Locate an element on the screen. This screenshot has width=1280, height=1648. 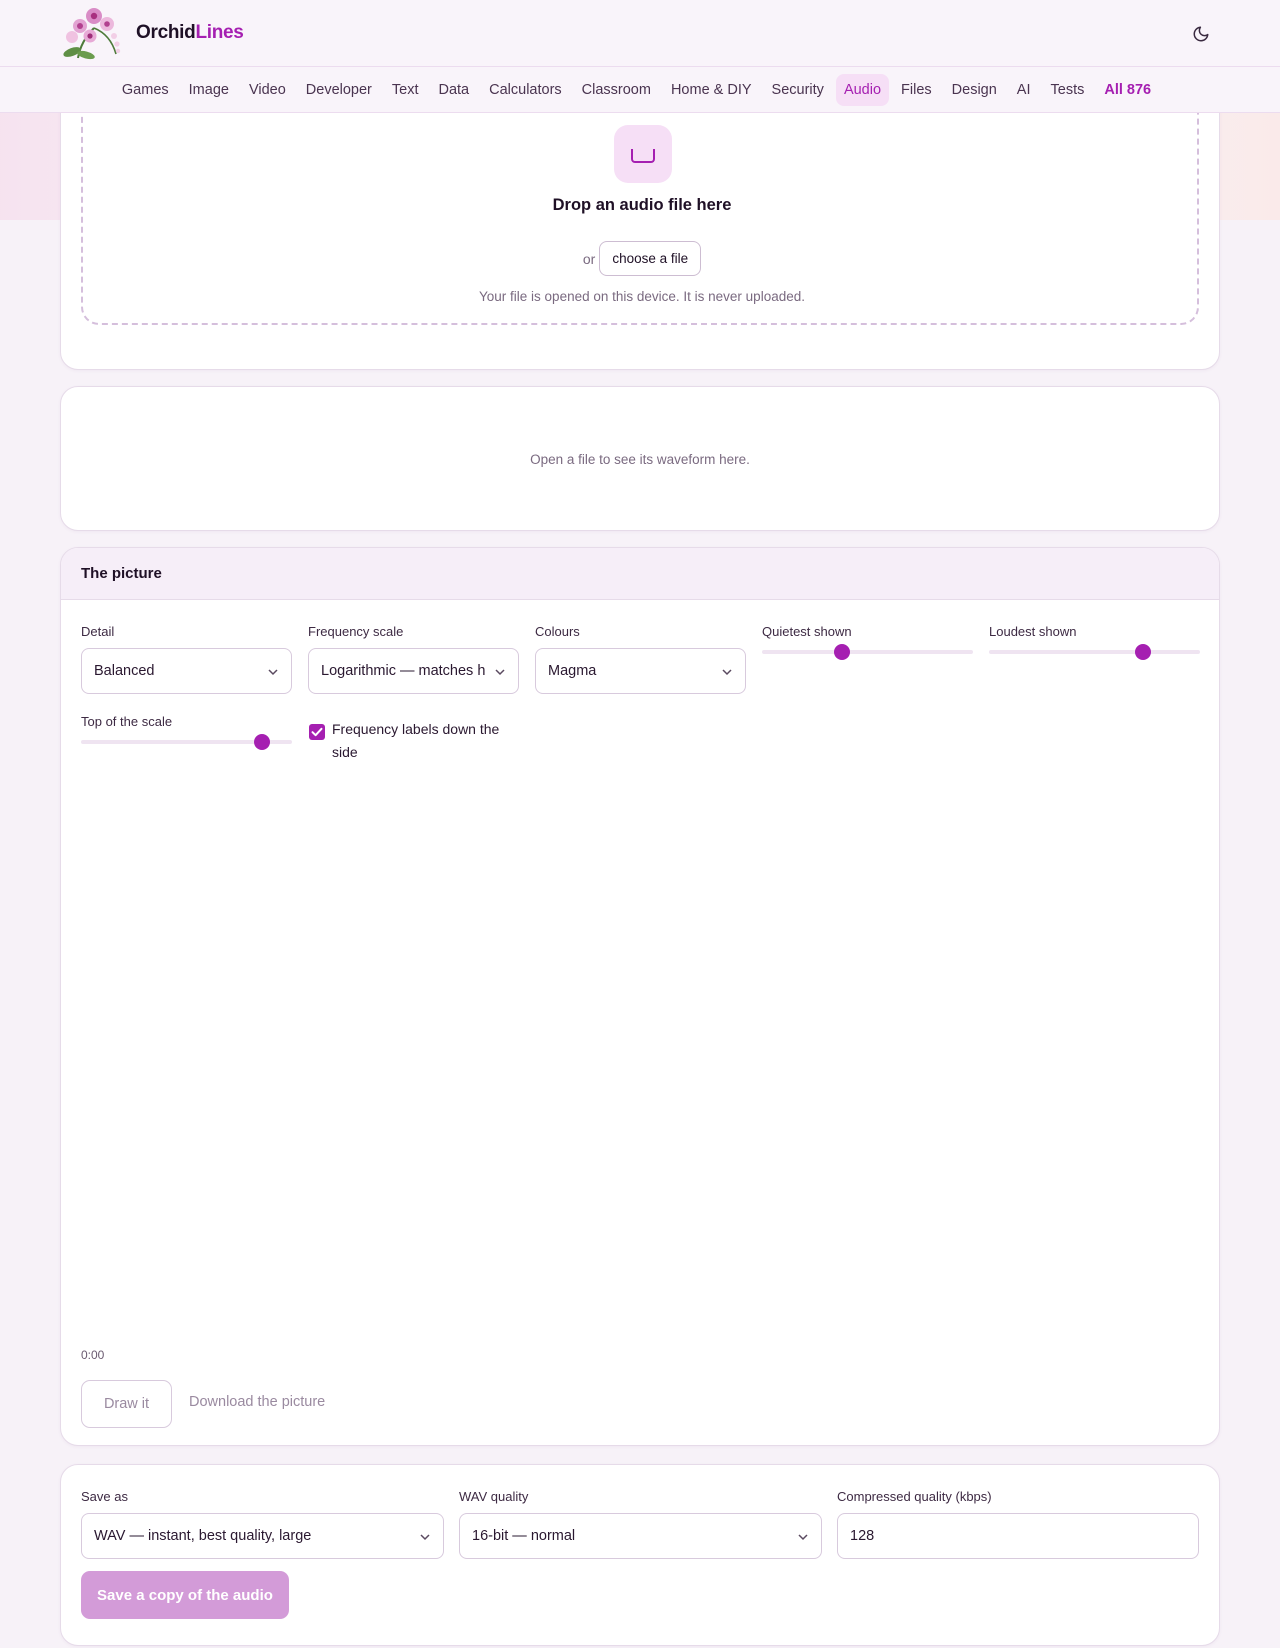
nav-item-all: All 876 is located at coordinates (1127, 90).